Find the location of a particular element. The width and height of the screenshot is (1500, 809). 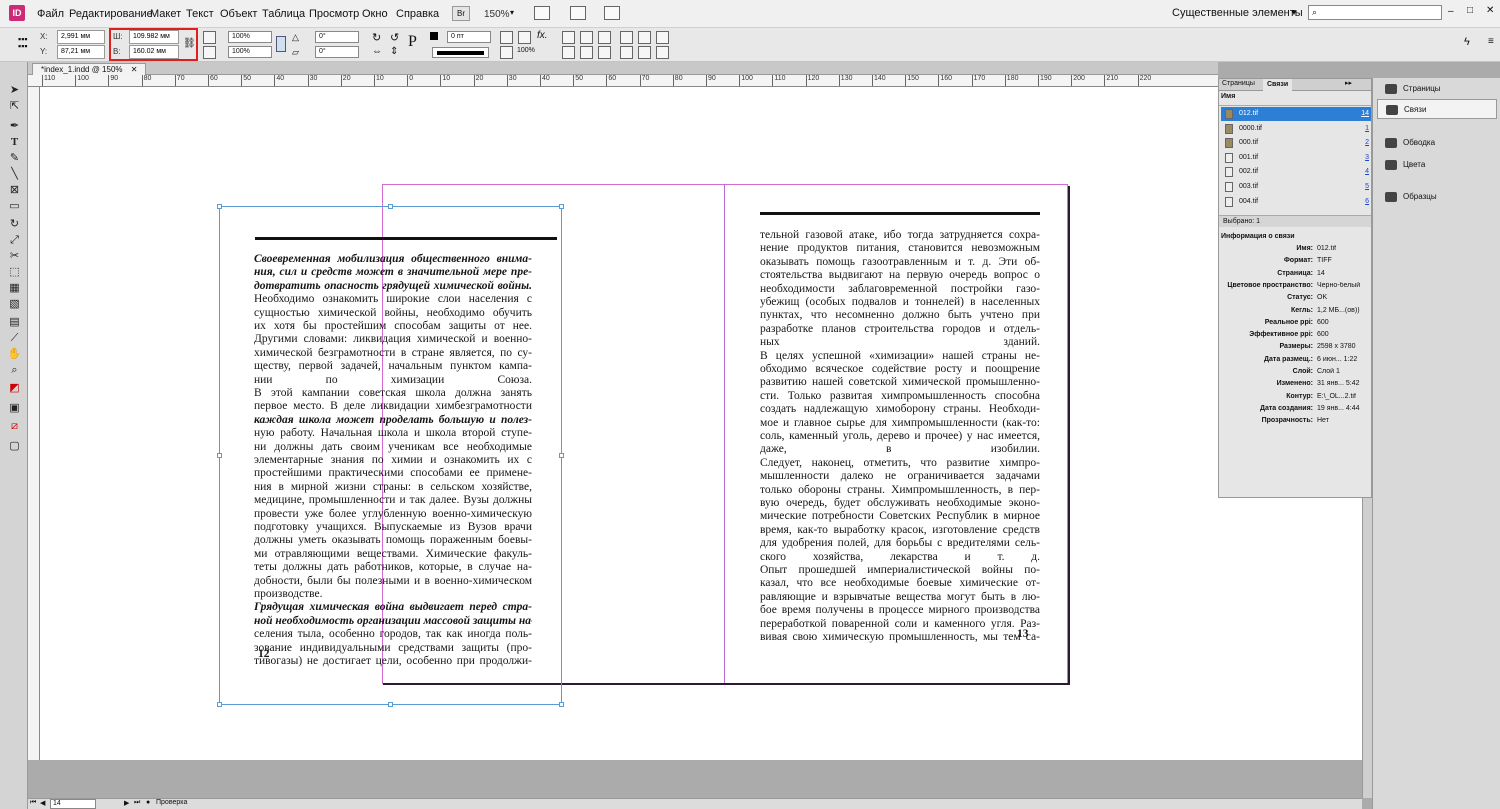

selected-image-frame is located at coordinates (390, 455).